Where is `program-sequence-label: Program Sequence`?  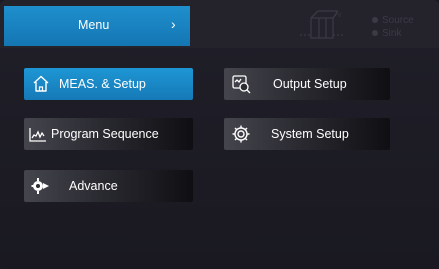 program-sequence-label: Program Sequence is located at coordinates (105, 134).